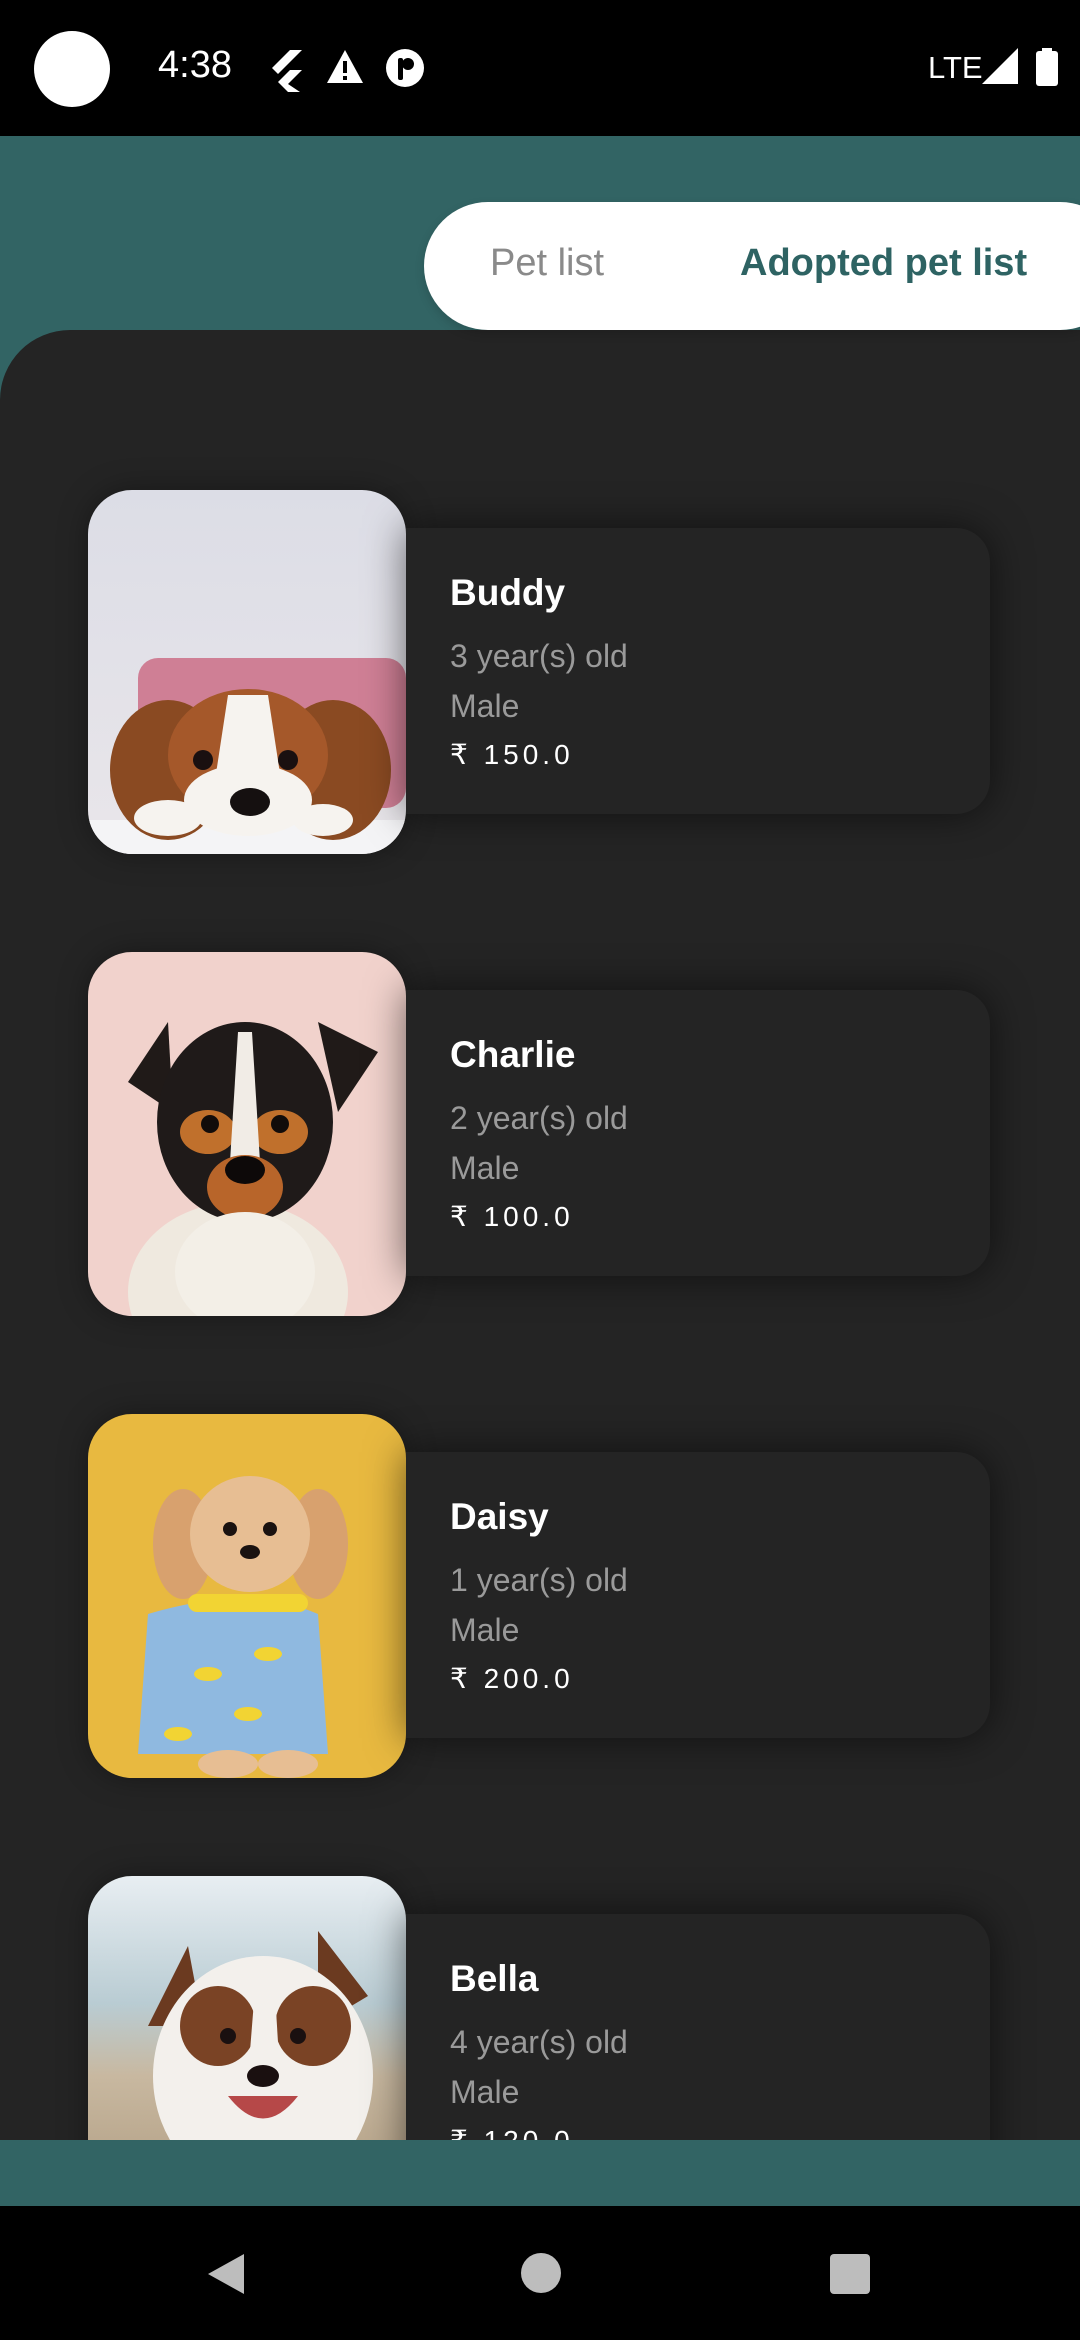 This screenshot has width=1080, height=2340. What do you see at coordinates (883, 263) in the screenshot?
I see `tab-adopted-pet-list: Adopted pet list` at bounding box center [883, 263].